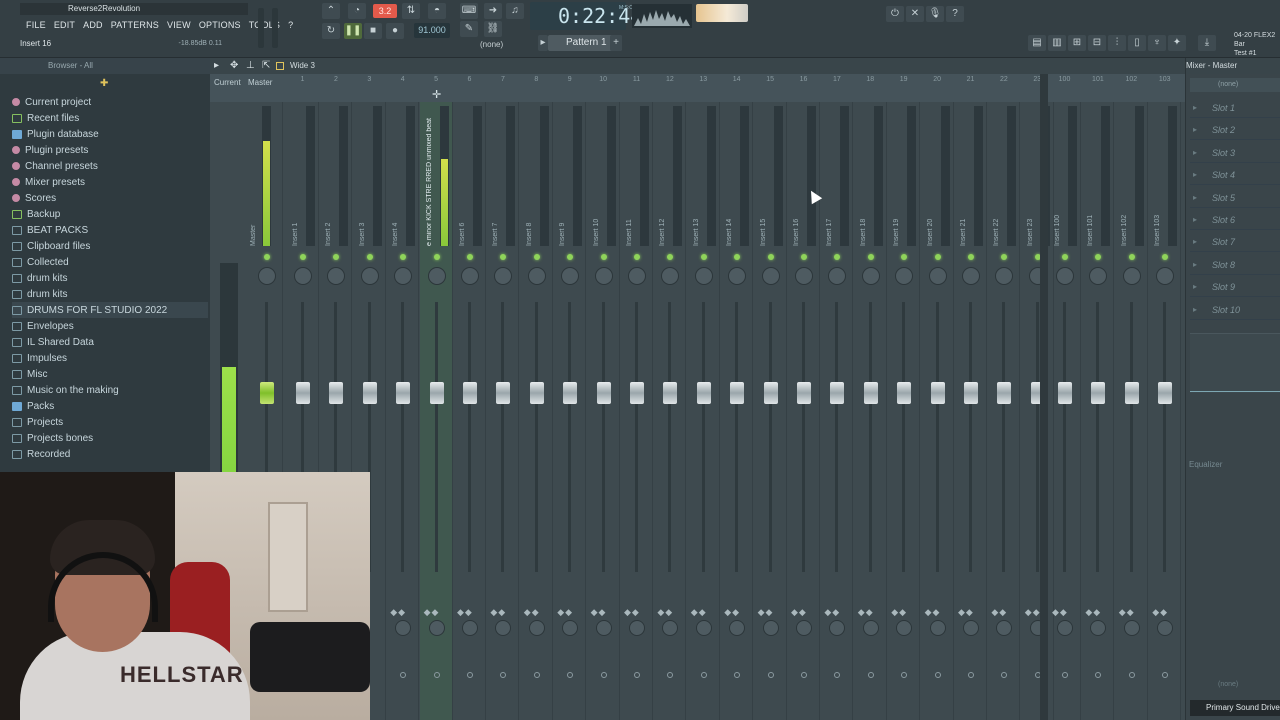 The image size is (1280, 720). Describe the element at coordinates (1235, 220) in the screenshot. I see `fx-slot: ▸ Slot 6` at that location.